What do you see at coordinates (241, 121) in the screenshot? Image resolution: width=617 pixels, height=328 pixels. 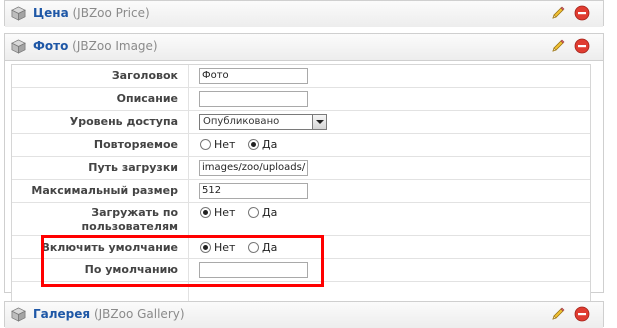 I see `access-select-value: Опубликовано` at bounding box center [241, 121].